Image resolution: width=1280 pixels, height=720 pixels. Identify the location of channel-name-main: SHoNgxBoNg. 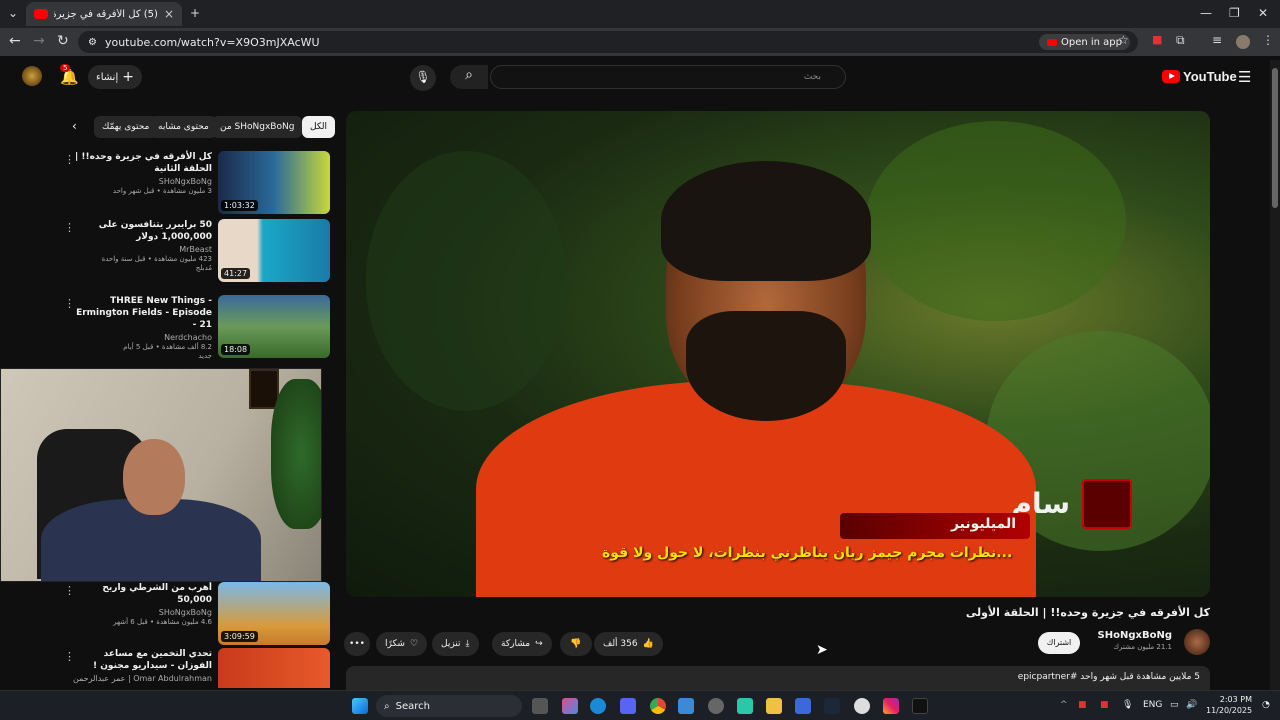
(1135, 635).